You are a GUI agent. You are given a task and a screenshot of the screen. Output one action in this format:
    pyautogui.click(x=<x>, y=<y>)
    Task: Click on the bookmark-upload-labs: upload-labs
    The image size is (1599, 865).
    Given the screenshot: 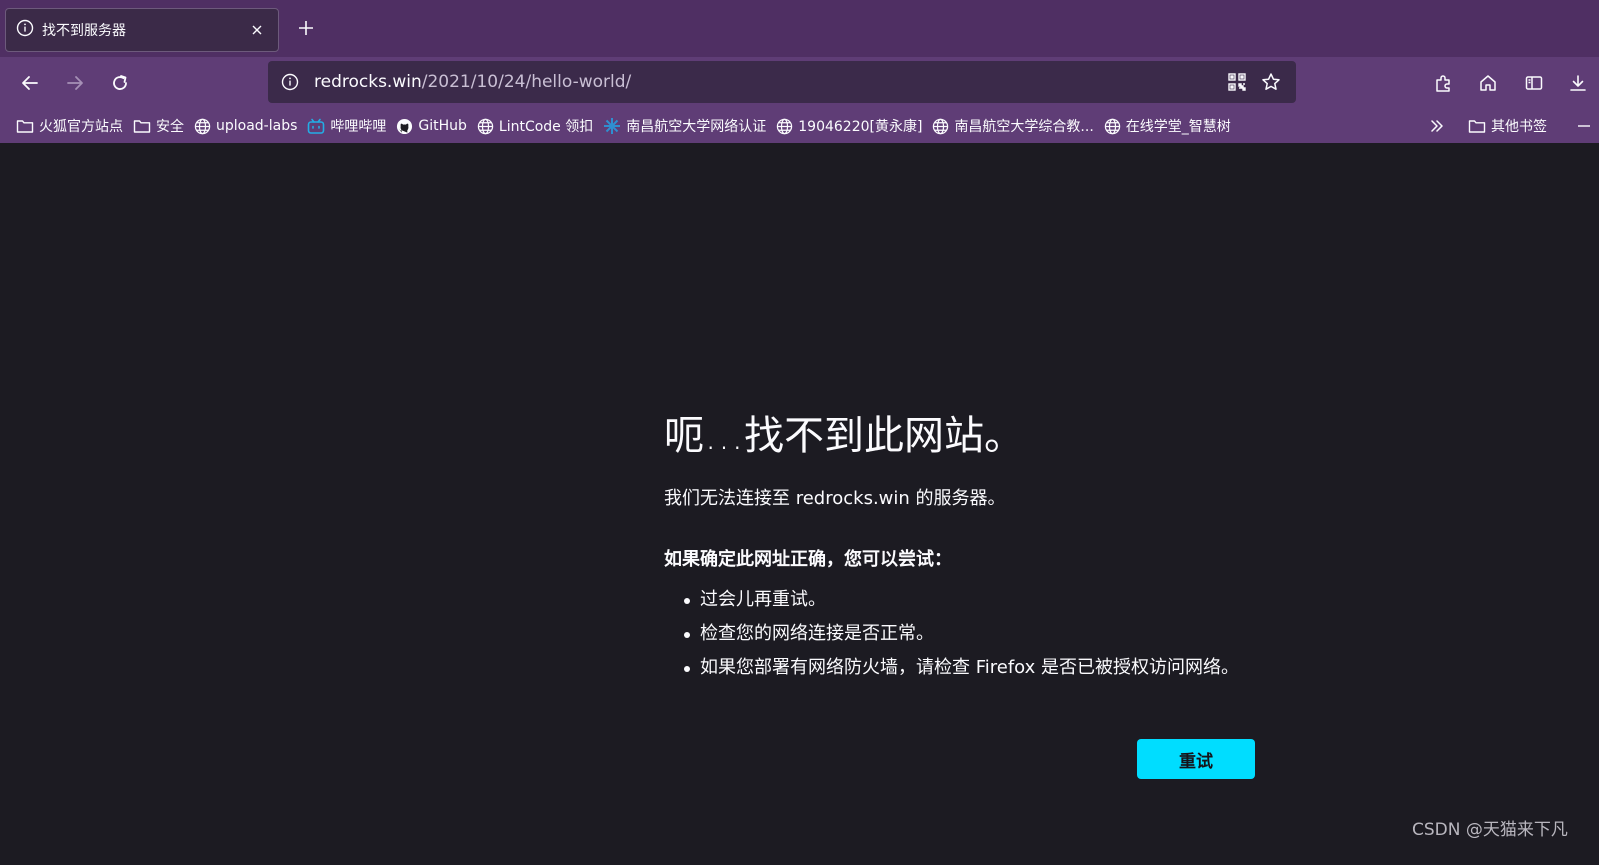 What is the action you would take?
    pyautogui.click(x=245, y=126)
    